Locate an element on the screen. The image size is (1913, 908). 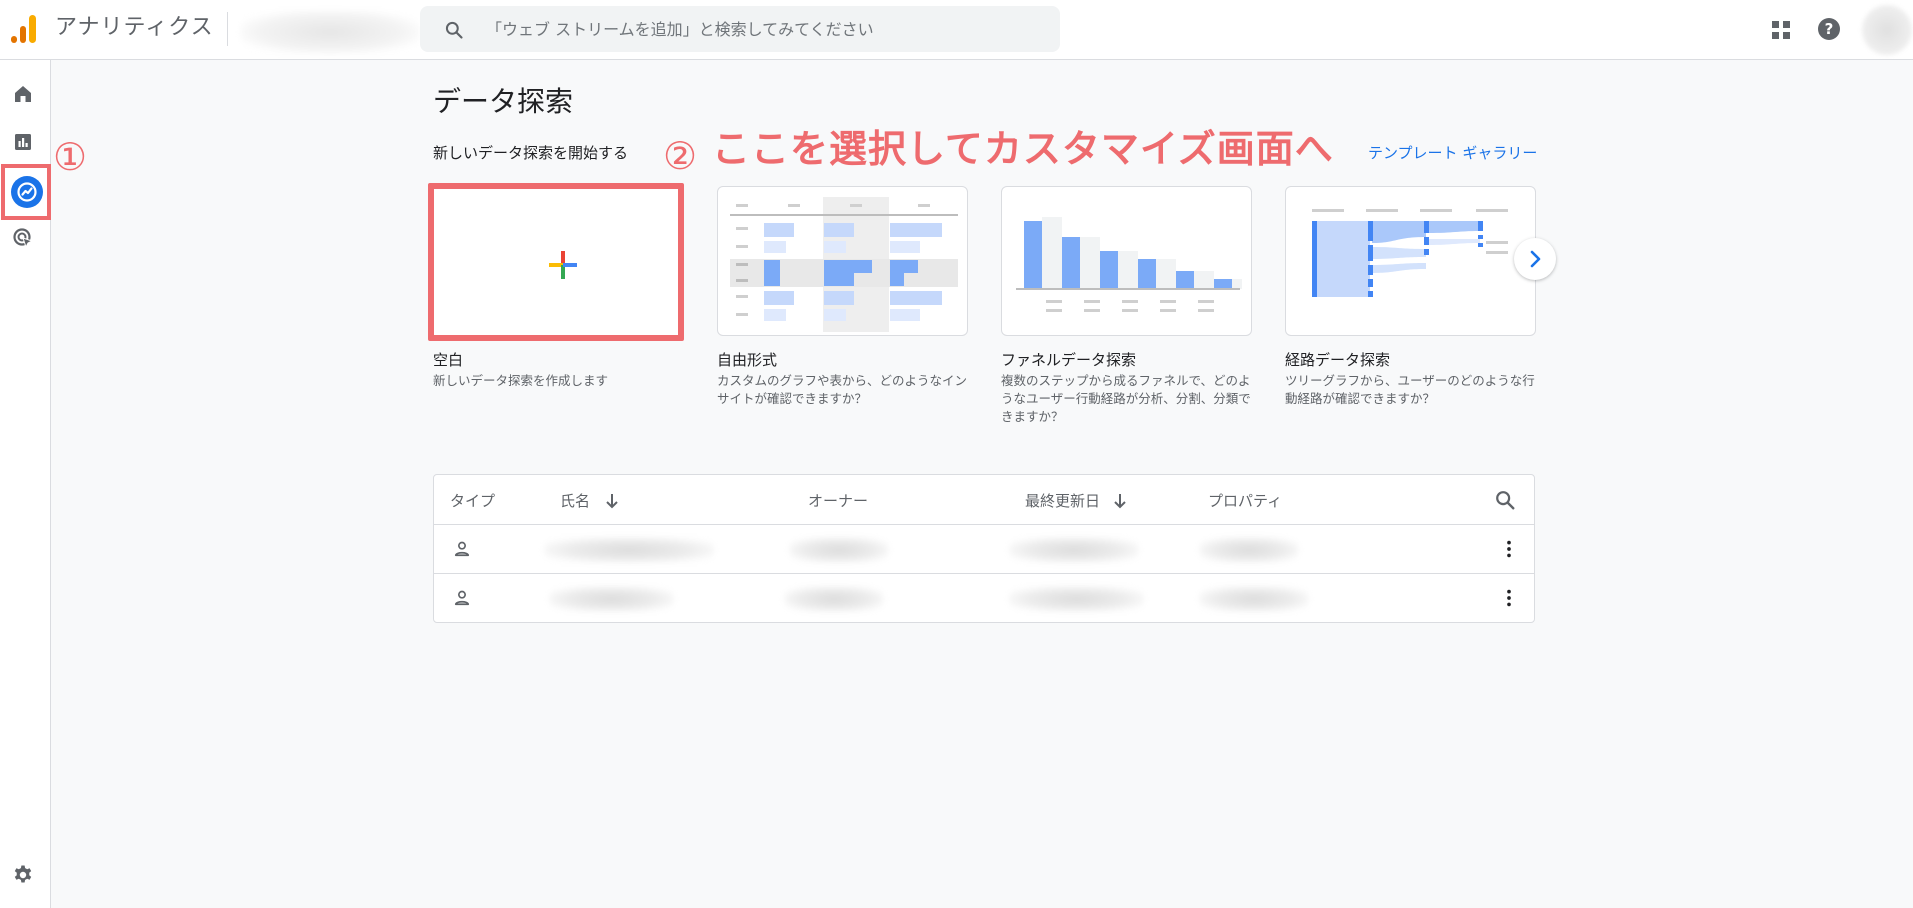
blank-template-card is located at coordinates (556, 262).